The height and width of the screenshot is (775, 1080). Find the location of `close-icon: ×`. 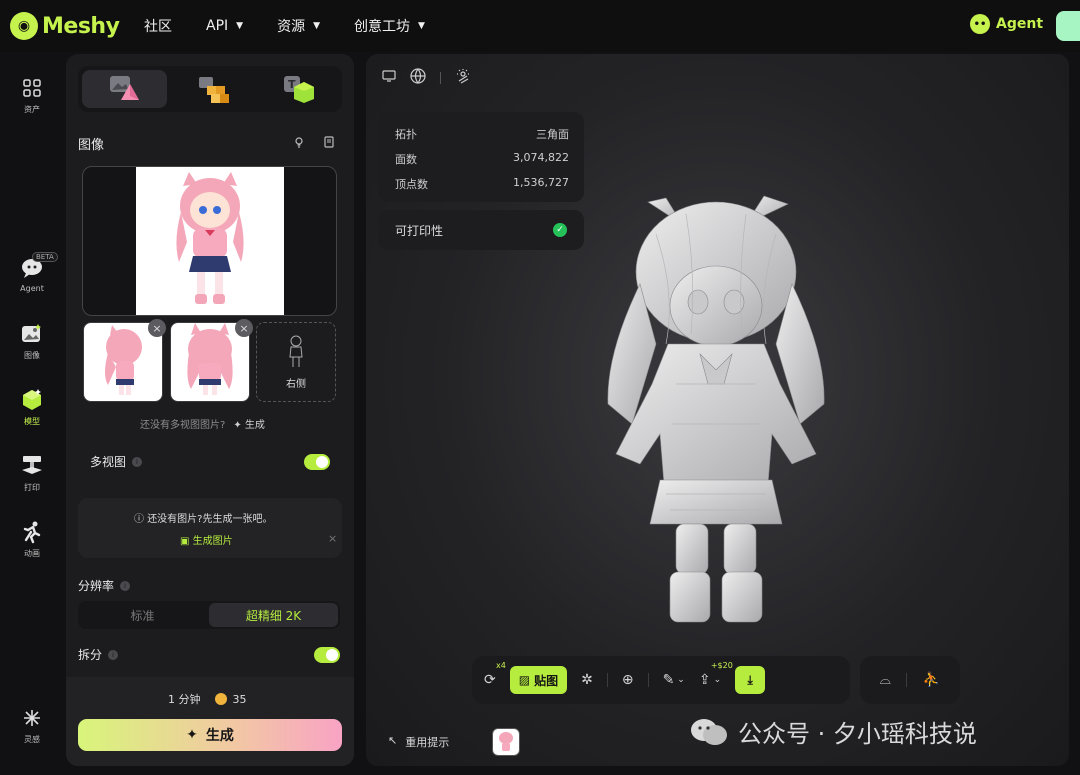

close-icon: × is located at coordinates (332, 538).